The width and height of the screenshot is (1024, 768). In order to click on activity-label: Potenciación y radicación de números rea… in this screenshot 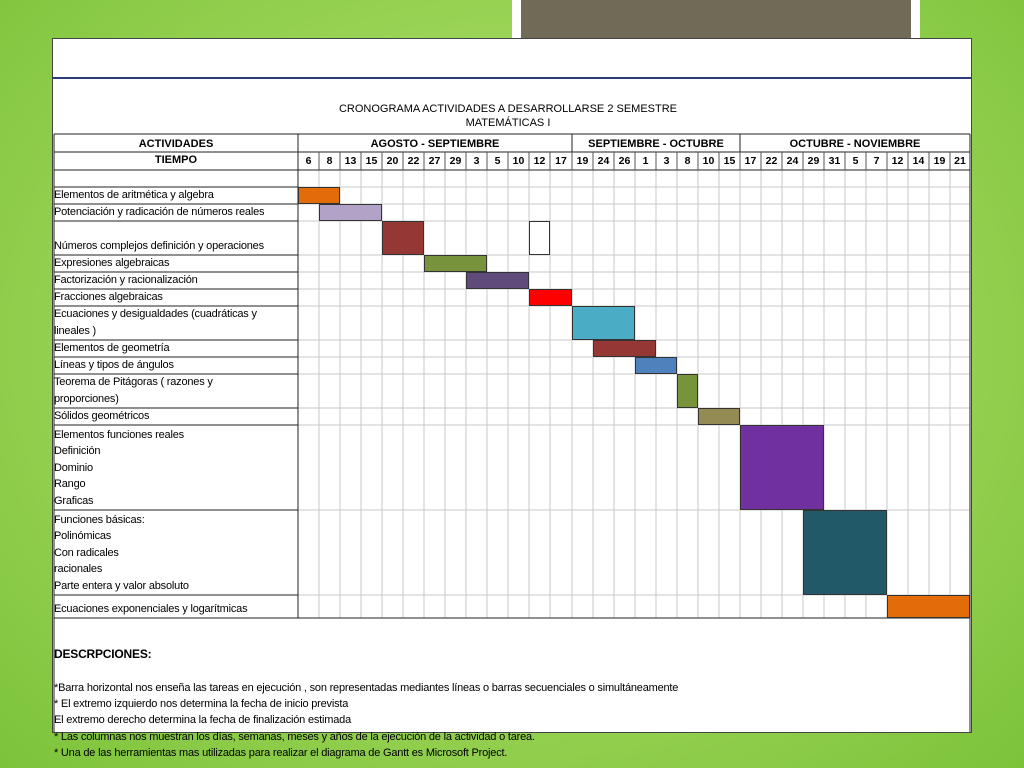, I will do `click(159, 211)`.